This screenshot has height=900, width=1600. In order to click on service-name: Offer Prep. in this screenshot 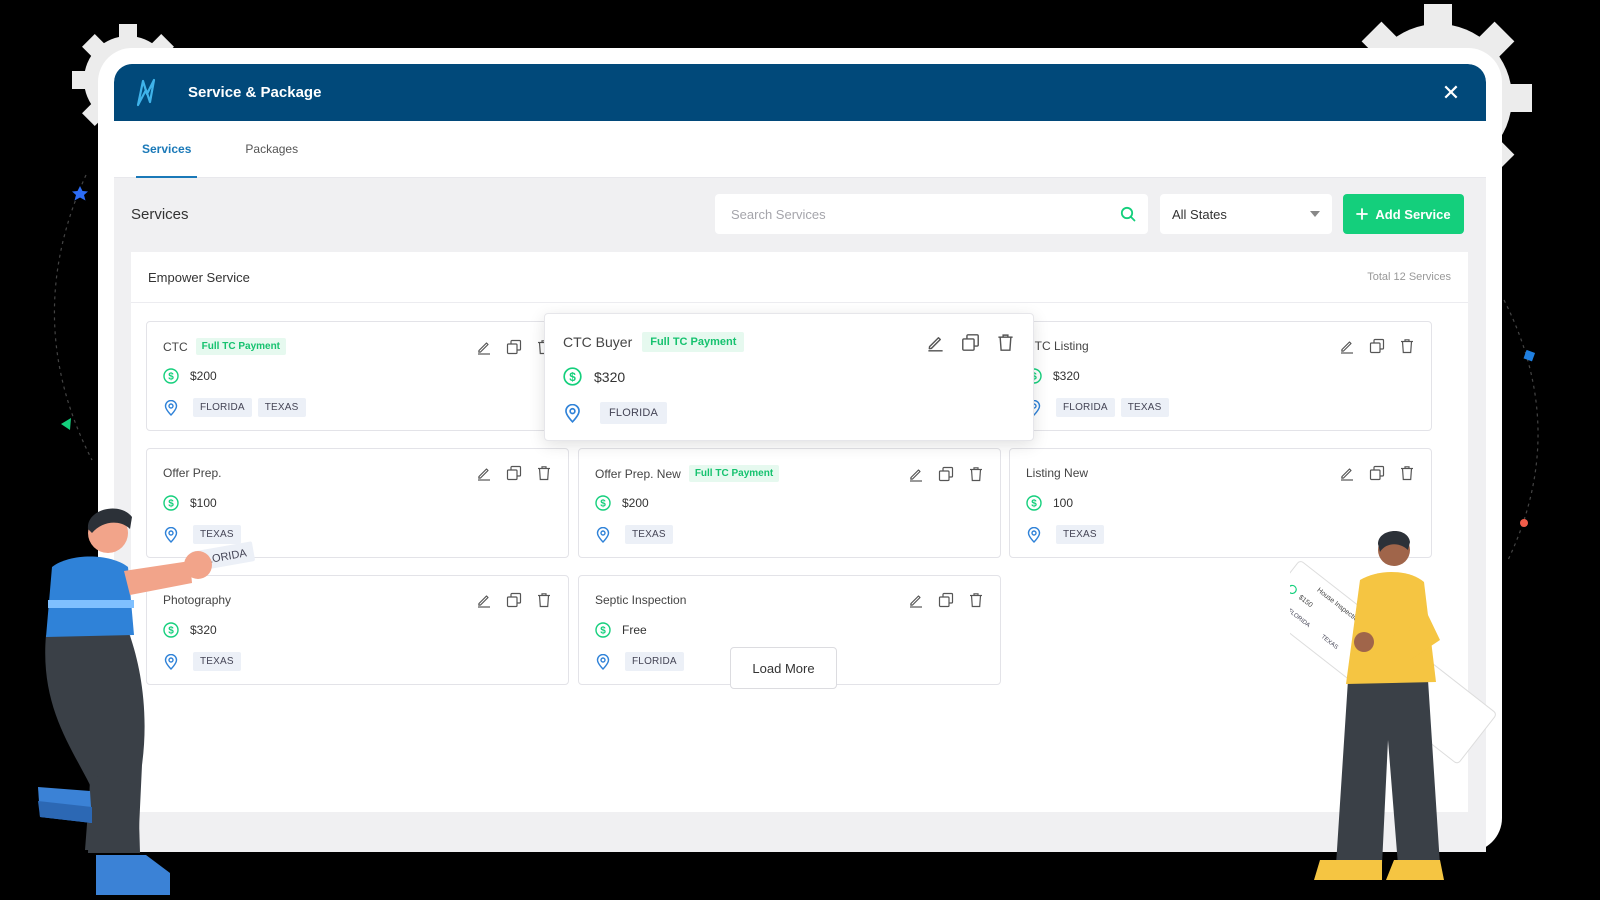, I will do `click(192, 473)`.